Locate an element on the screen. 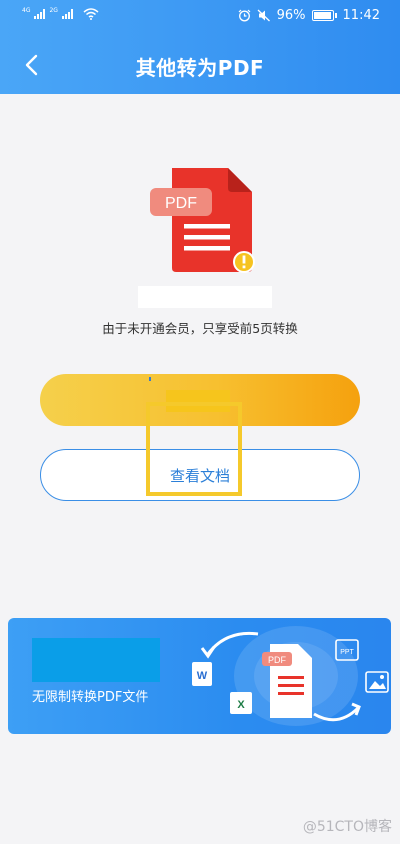  membership-notice: 由于未开通会员，只享受前5页转换 is located at coordinates (200, 328).